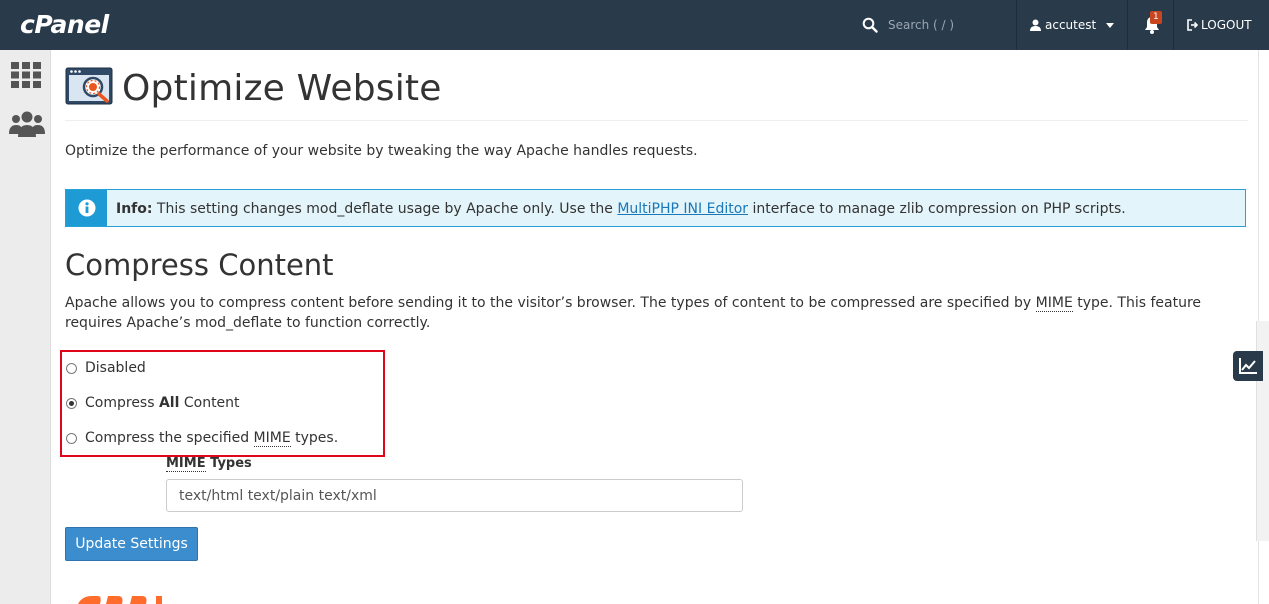 This screenshot has height=604, width=1269. I want to click on radio-button-compress-specified, so click(71, 438).